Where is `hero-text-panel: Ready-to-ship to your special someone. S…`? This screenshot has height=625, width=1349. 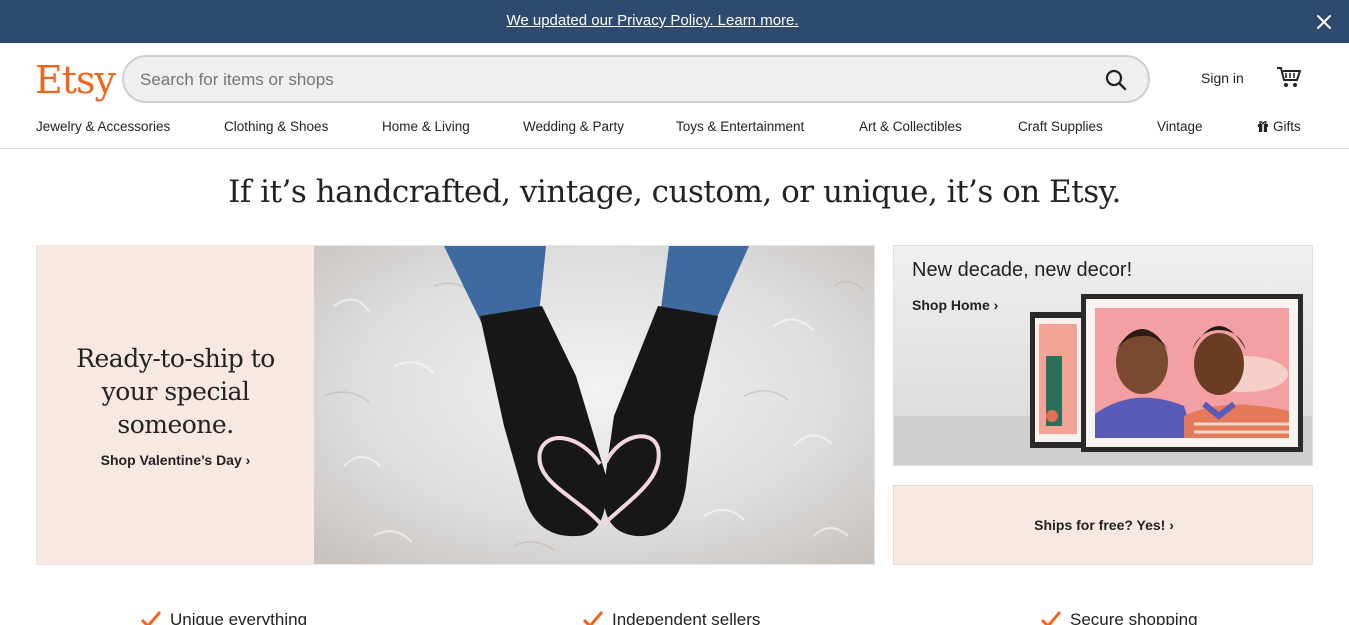
hero-text-panel: Ready-to-ship to your special someone. S… is located at coordinates (175, 405).